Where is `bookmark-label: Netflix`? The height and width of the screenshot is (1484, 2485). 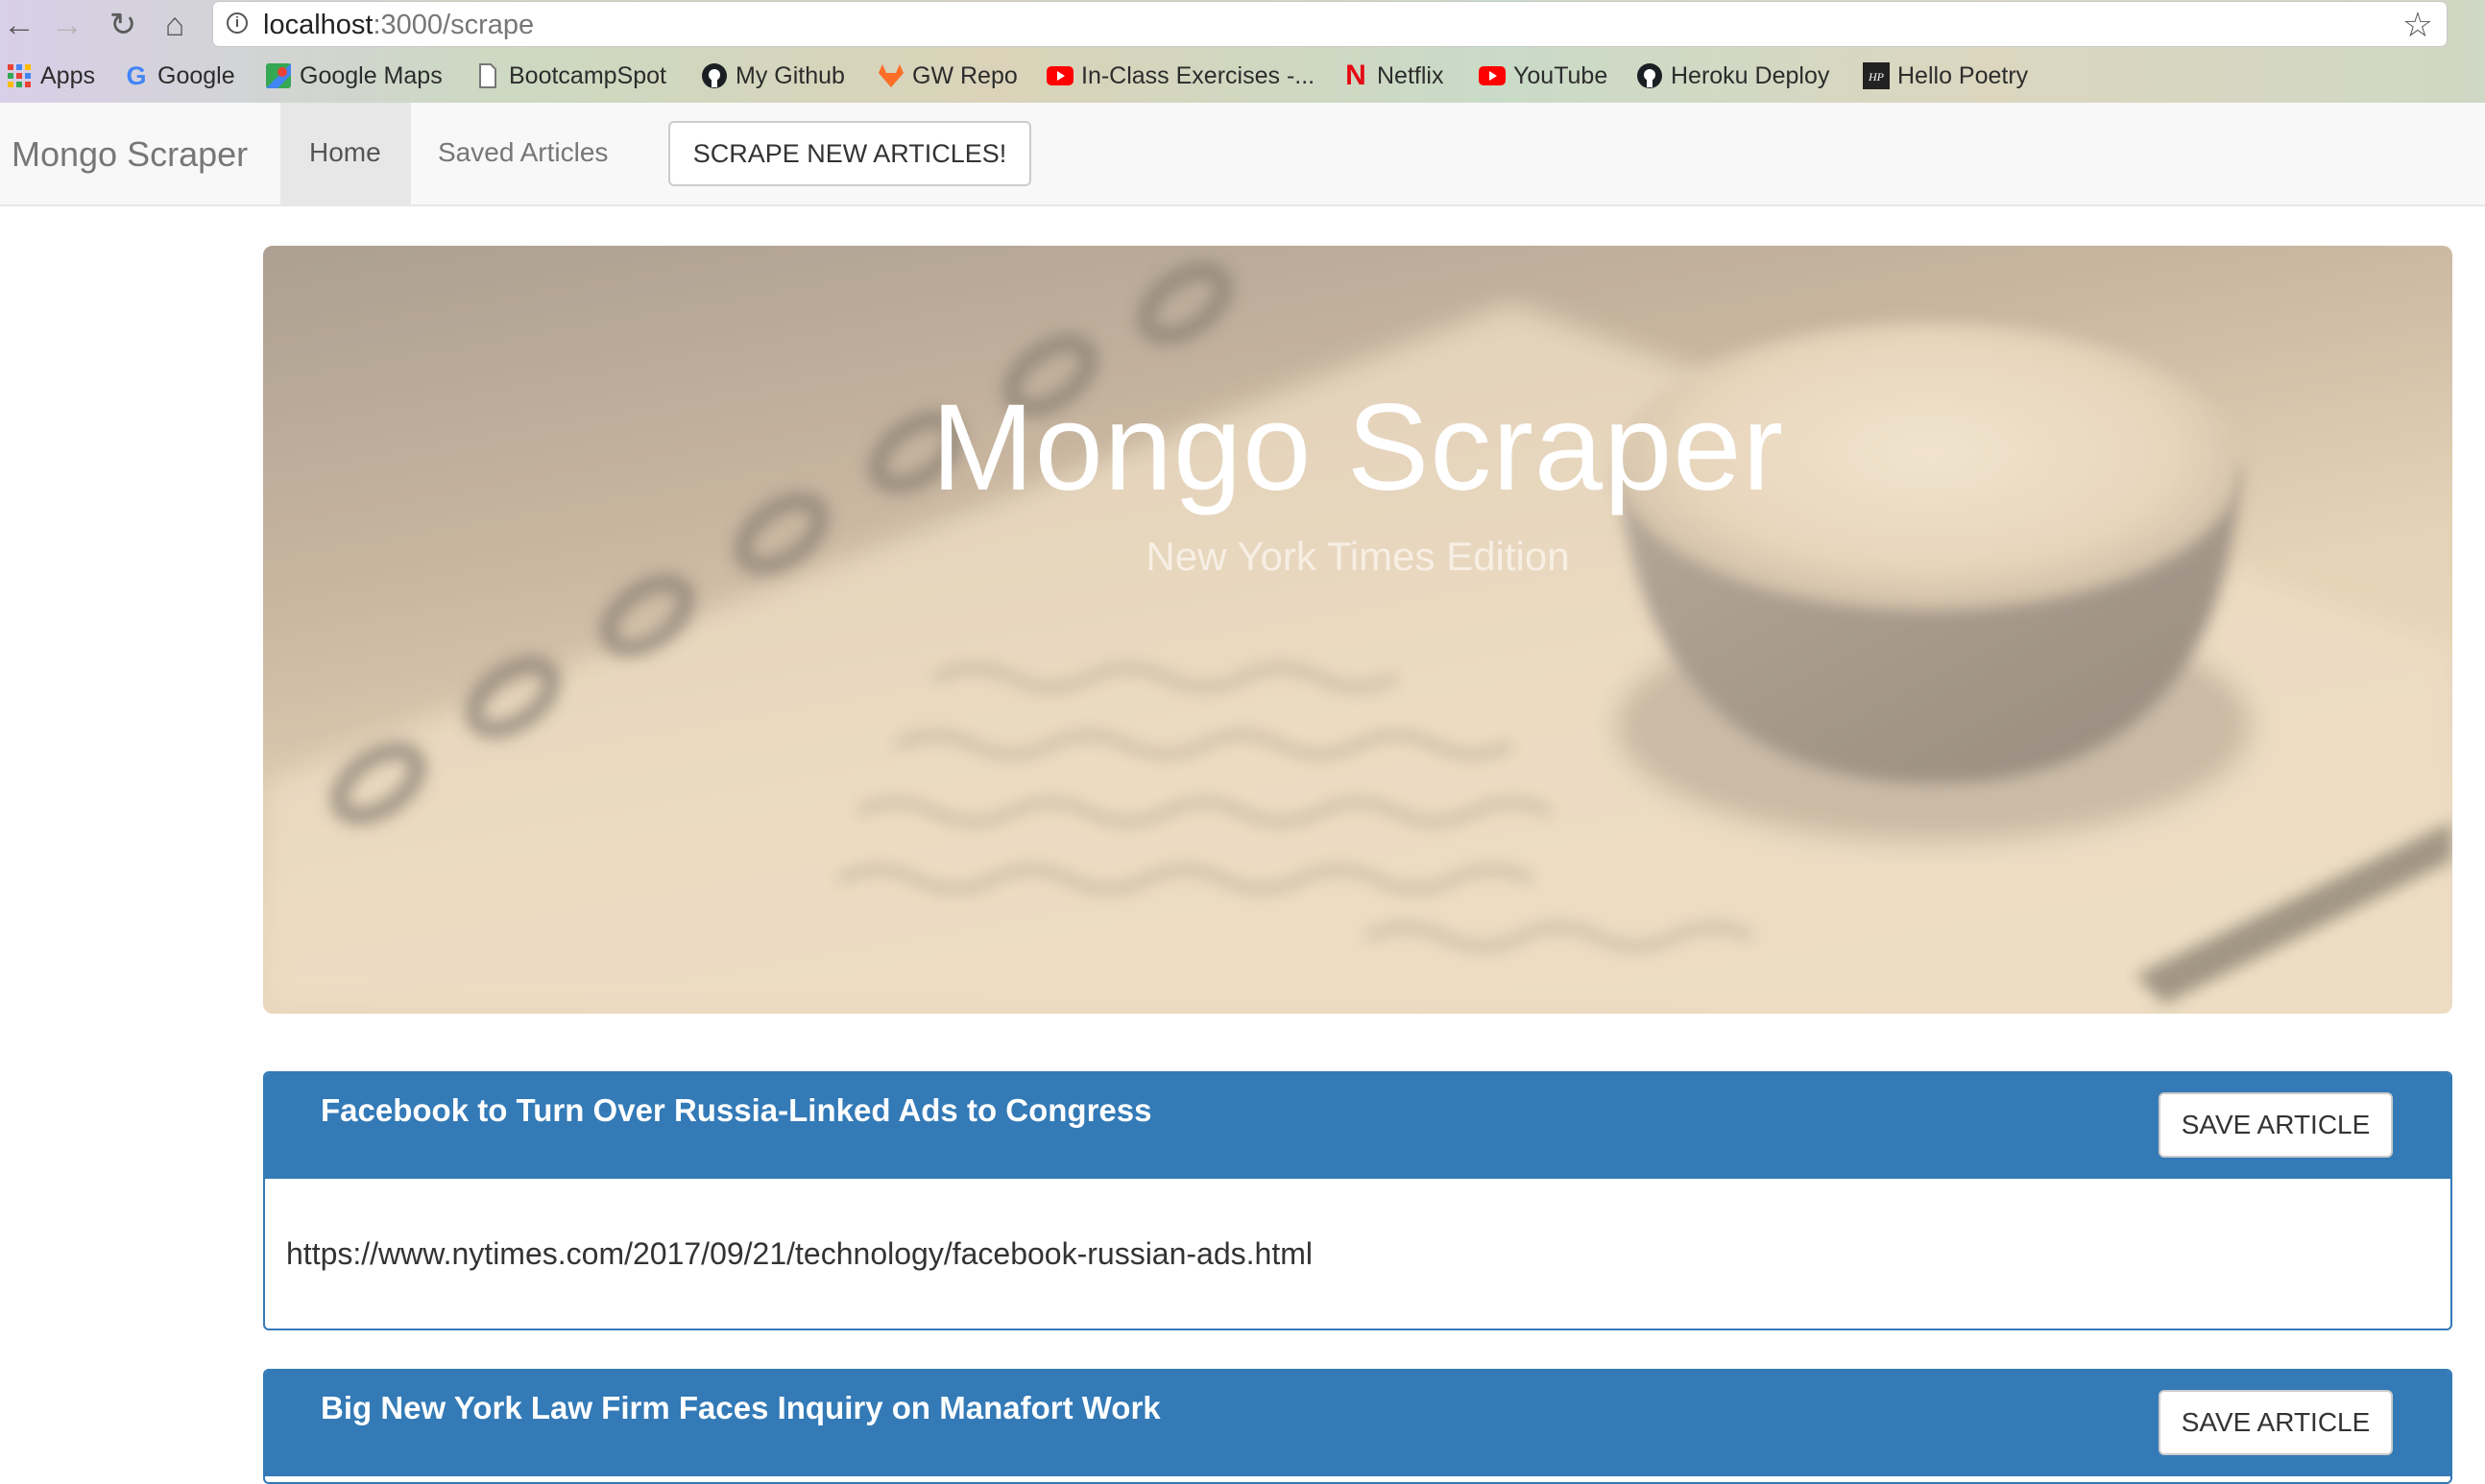 bookmark-label: Netflix is located at coordinates (1410, 75).